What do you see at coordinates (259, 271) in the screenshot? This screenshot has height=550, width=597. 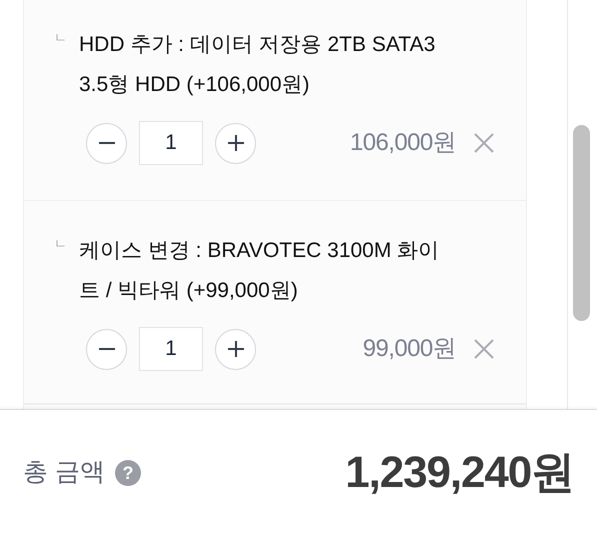 I see `option-label: 케이스 변경 : BRAVOTEC 3100M 화이트 / 빅타워 (+99,000원)` at bounding box center [259, 271].